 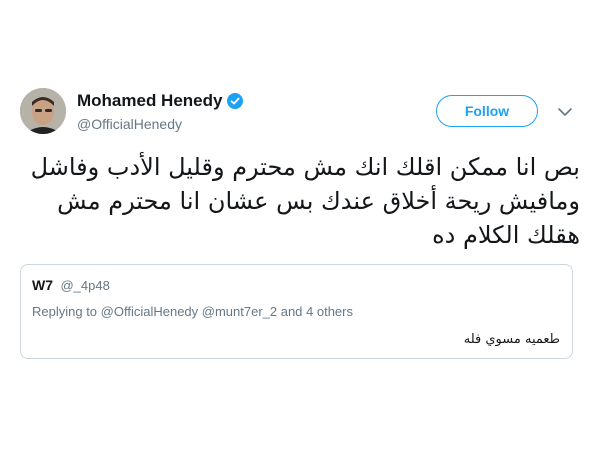 I want to click on author-avatar, so click(x=43, y=111).